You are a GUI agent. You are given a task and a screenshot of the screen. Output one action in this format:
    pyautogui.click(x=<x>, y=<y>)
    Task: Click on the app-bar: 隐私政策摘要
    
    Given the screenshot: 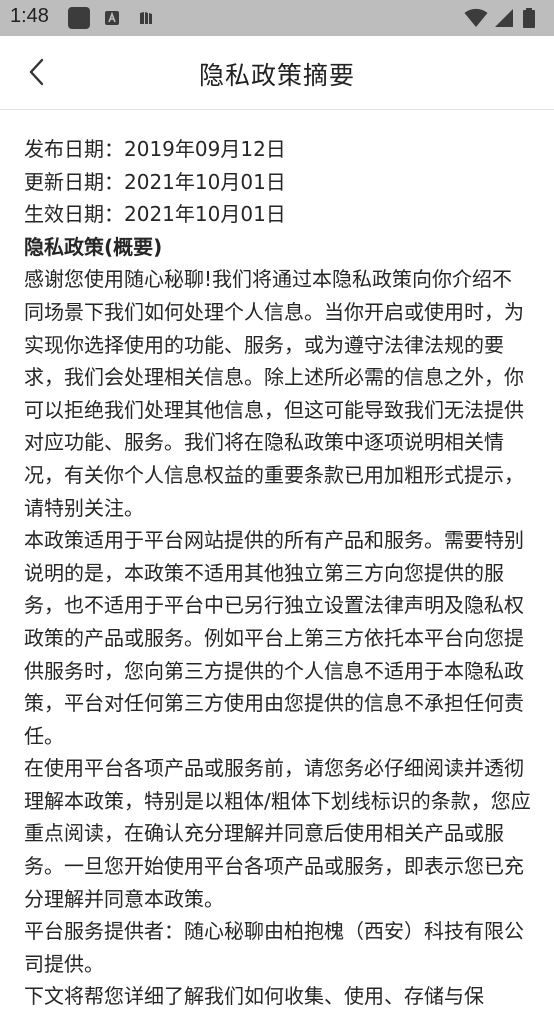 What is the action you would take?
    pyautogui.click(x=277, y=73)
    